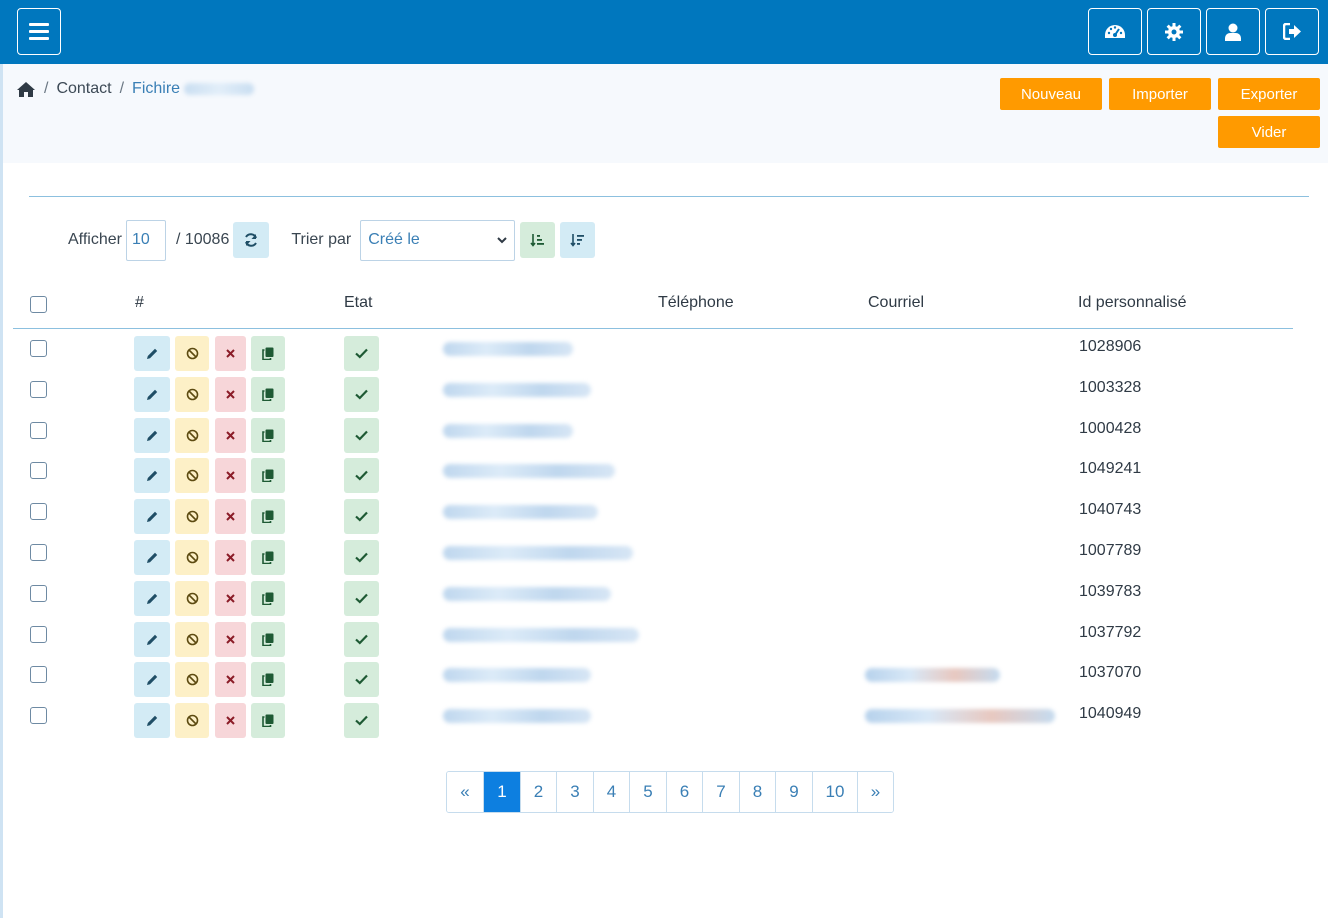  I want to click on page-5: 5, so click(648, 792).